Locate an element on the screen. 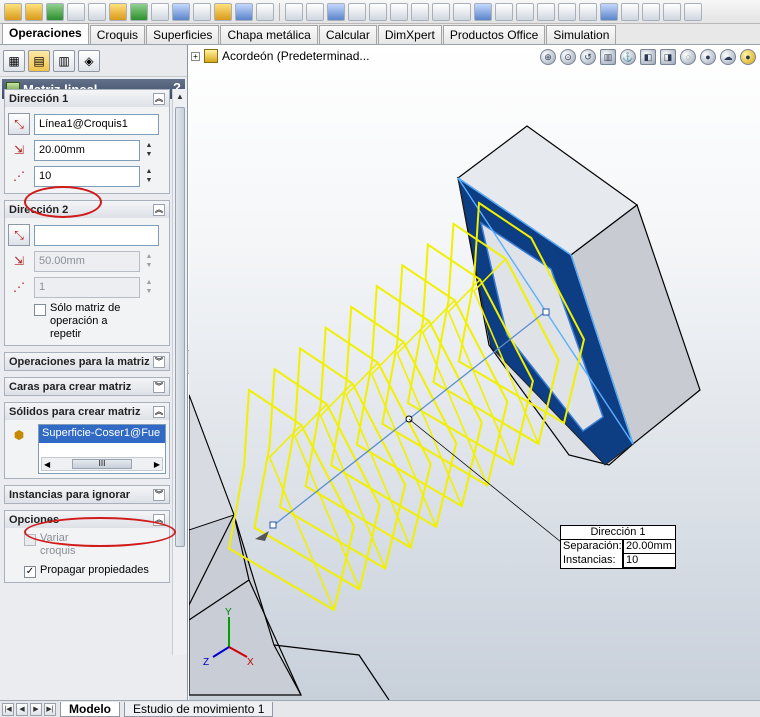 This screenshot has height=717, width=760. axis-end-handle is located at coordinates (546, 312).